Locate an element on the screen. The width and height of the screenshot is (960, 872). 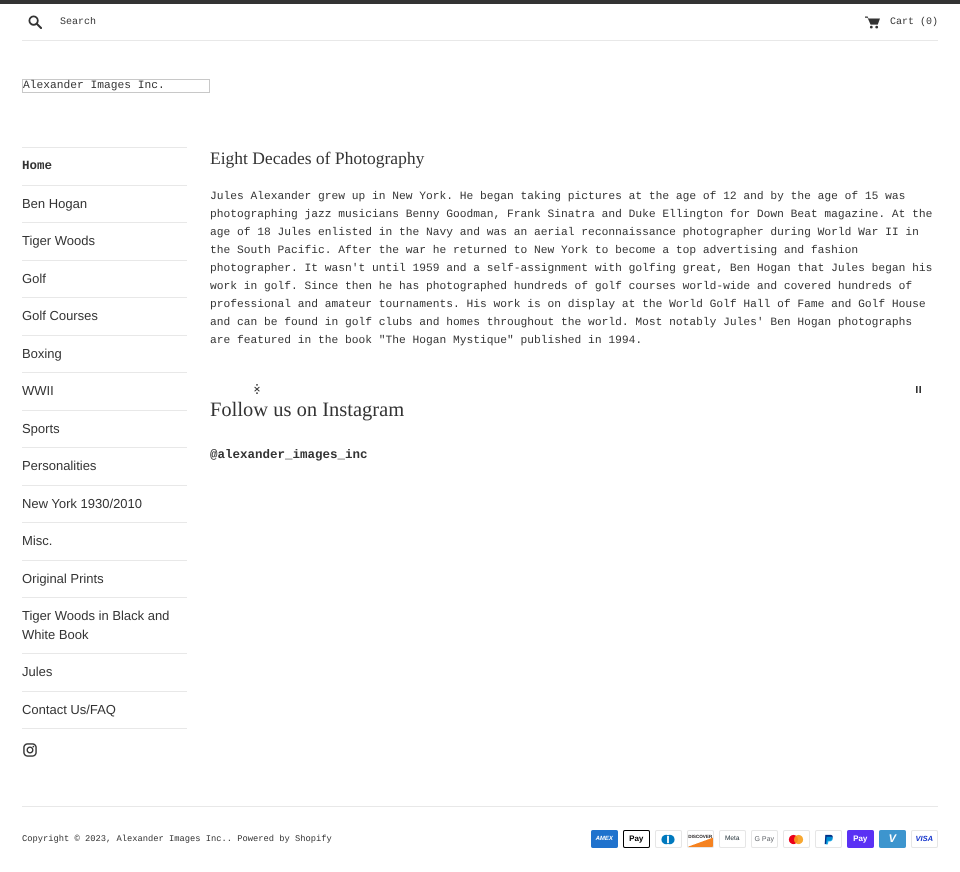
sidebar-link: Tiger Woods is located at coordinates (104, 241).